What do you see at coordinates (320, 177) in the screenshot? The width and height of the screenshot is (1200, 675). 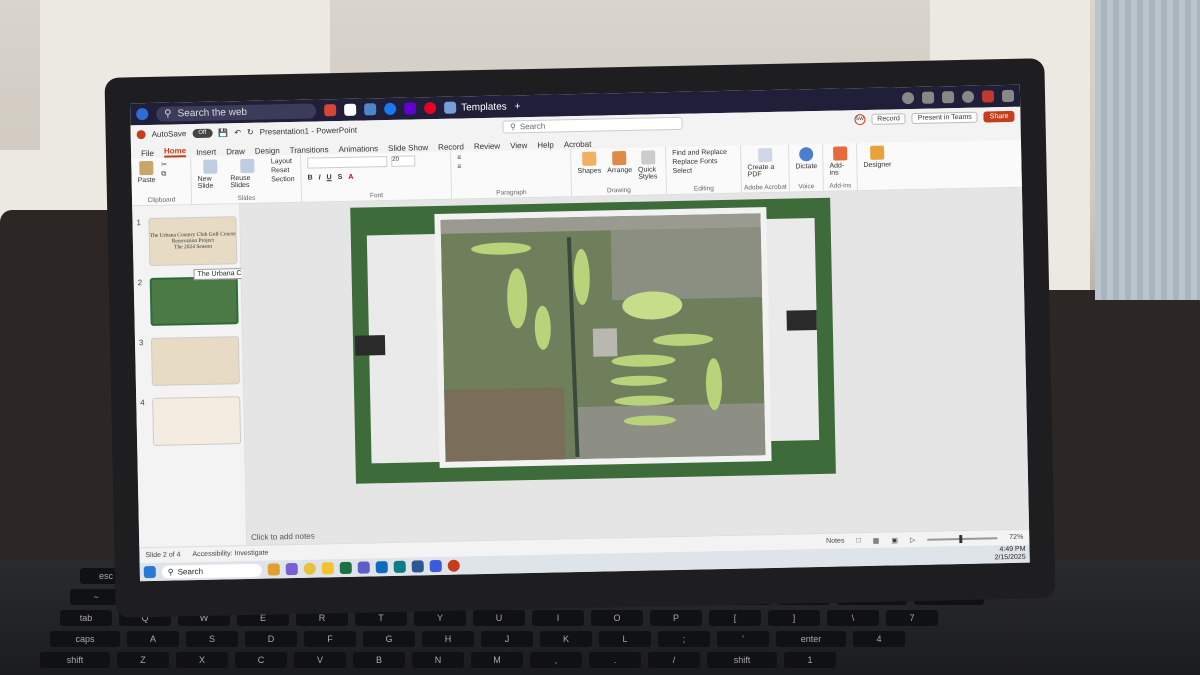 I see `italic-button: I` at bounding box center [320, 177].